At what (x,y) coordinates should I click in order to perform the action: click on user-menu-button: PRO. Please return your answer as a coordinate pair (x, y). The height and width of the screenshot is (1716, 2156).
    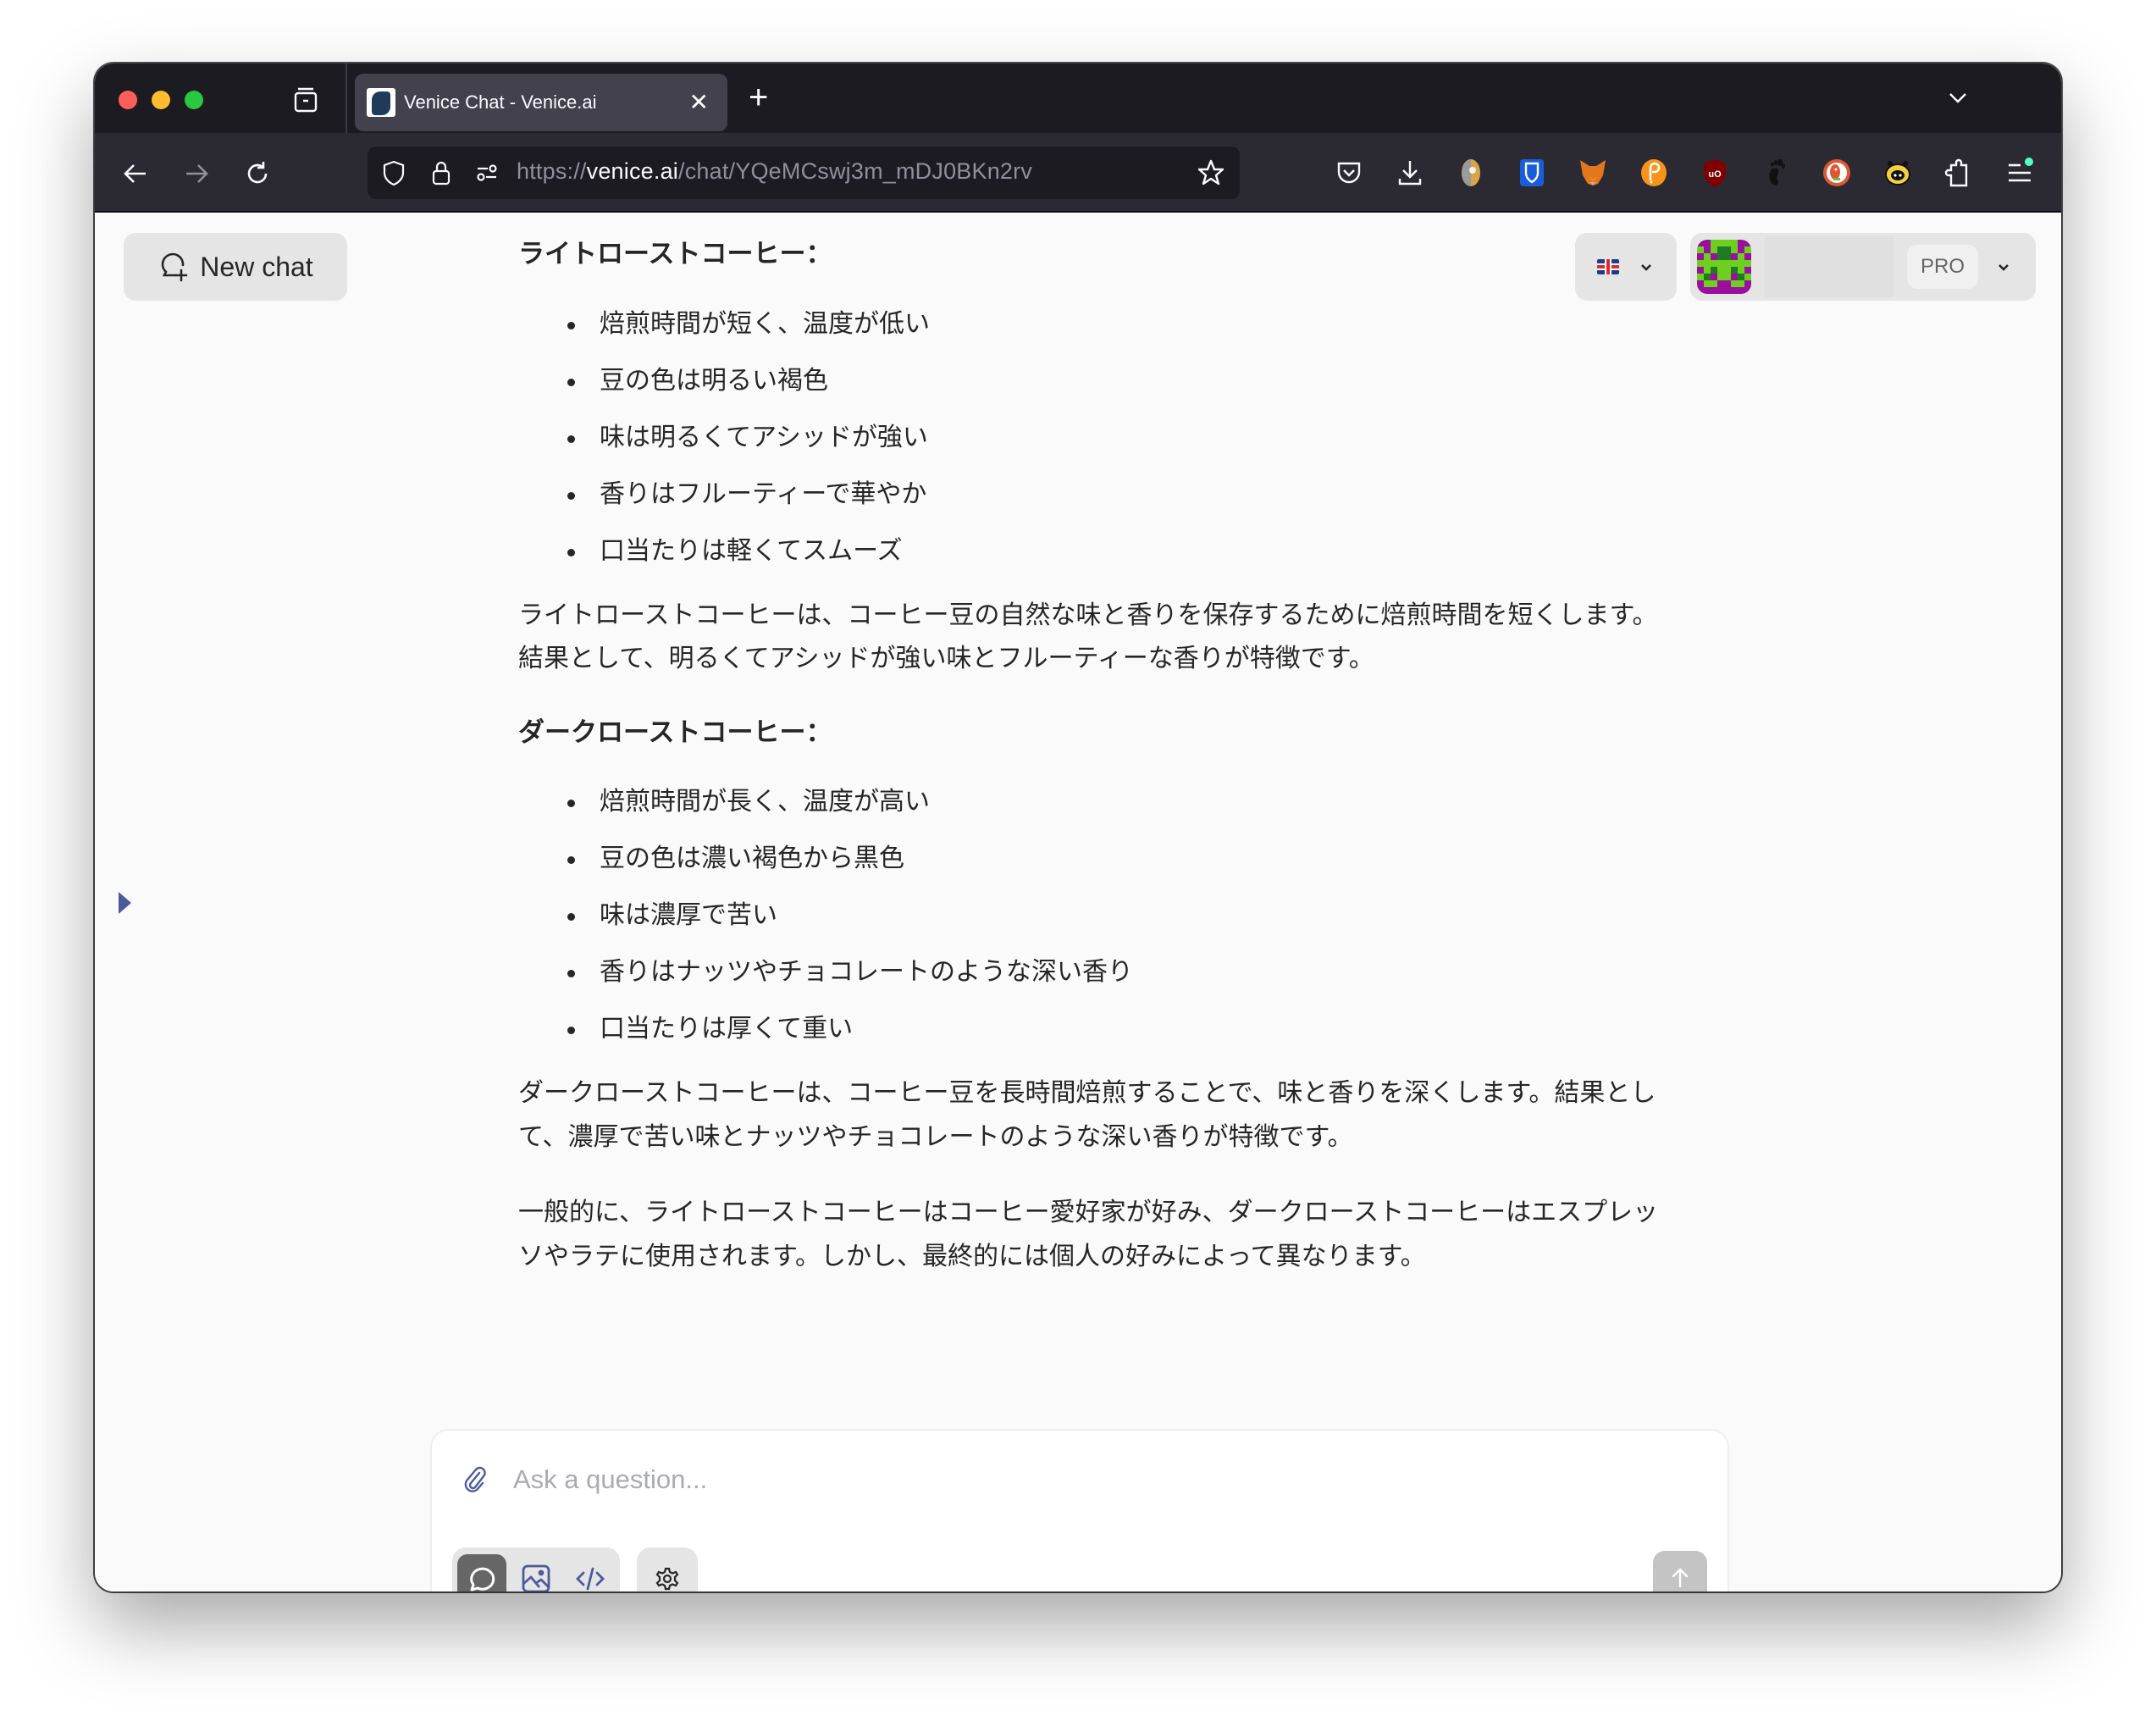
    Looking at the image, I should click on (1863, 267).